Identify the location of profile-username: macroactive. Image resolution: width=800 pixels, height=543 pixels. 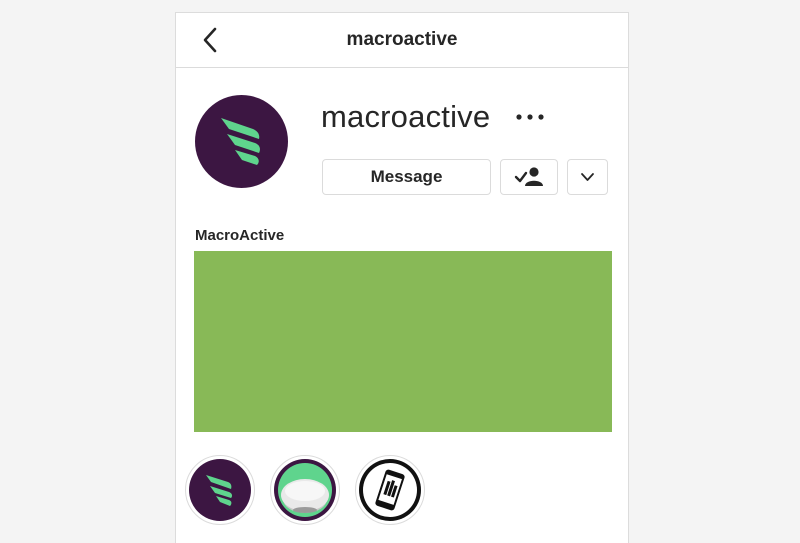
(406, 116).